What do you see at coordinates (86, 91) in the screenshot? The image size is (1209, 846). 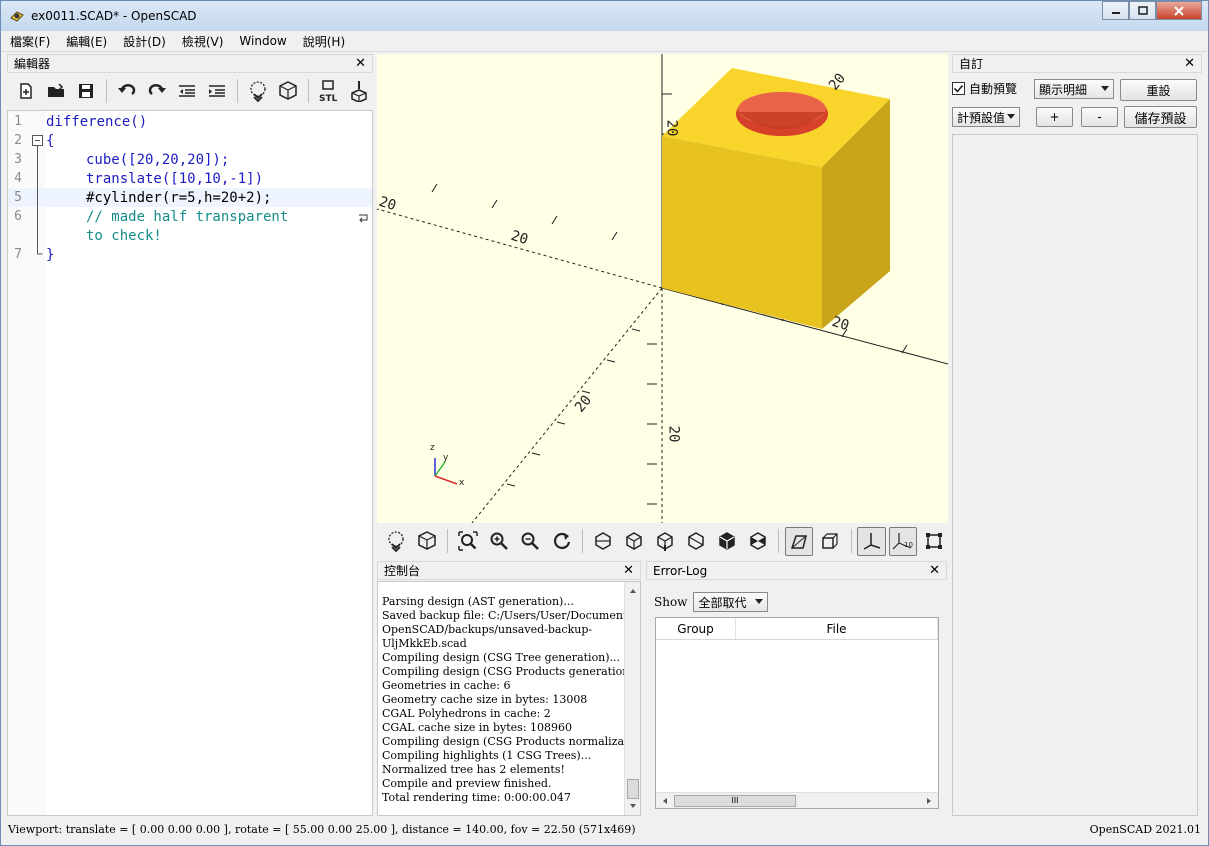 I see `save-file-button` at bounding box center [86, 91].